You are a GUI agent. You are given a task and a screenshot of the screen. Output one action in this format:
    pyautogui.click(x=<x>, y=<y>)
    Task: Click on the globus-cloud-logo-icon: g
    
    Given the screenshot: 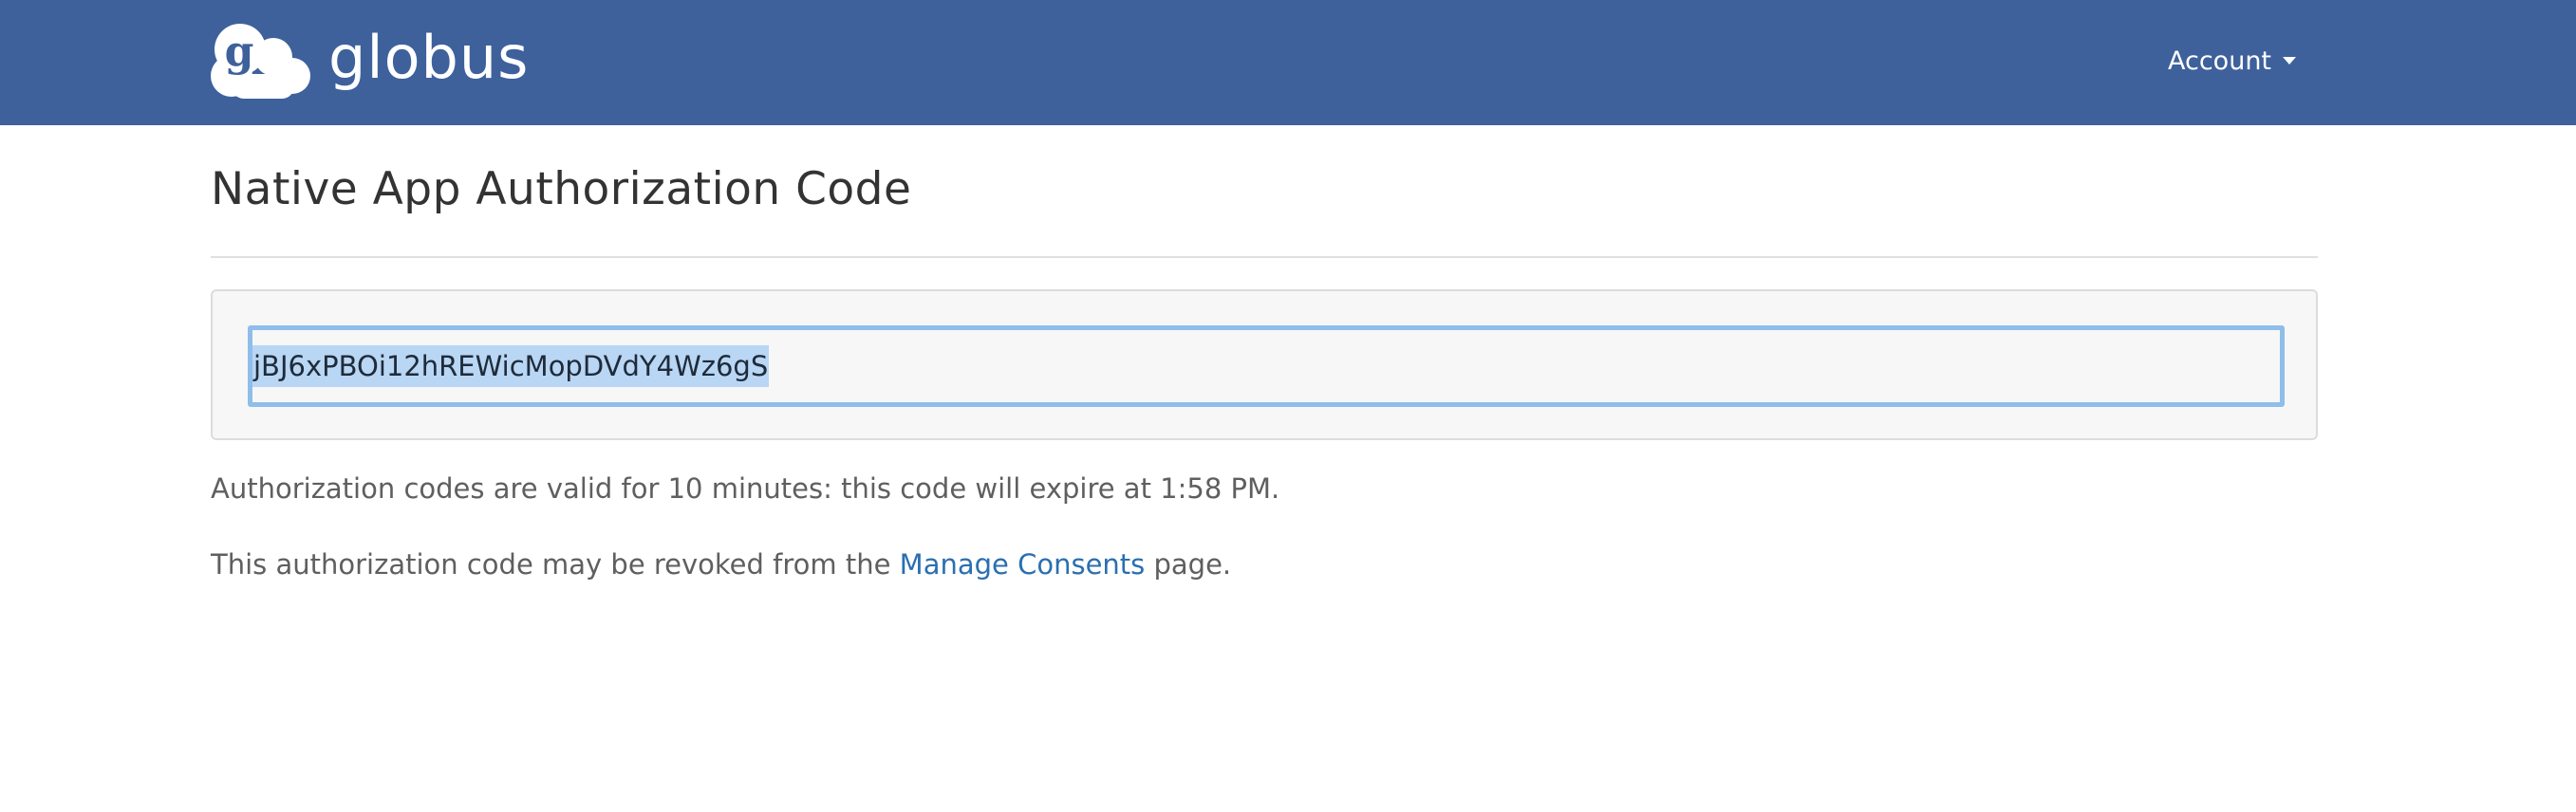 What is the action you would take?
    pyautogui.click(x=261, y=61)
    